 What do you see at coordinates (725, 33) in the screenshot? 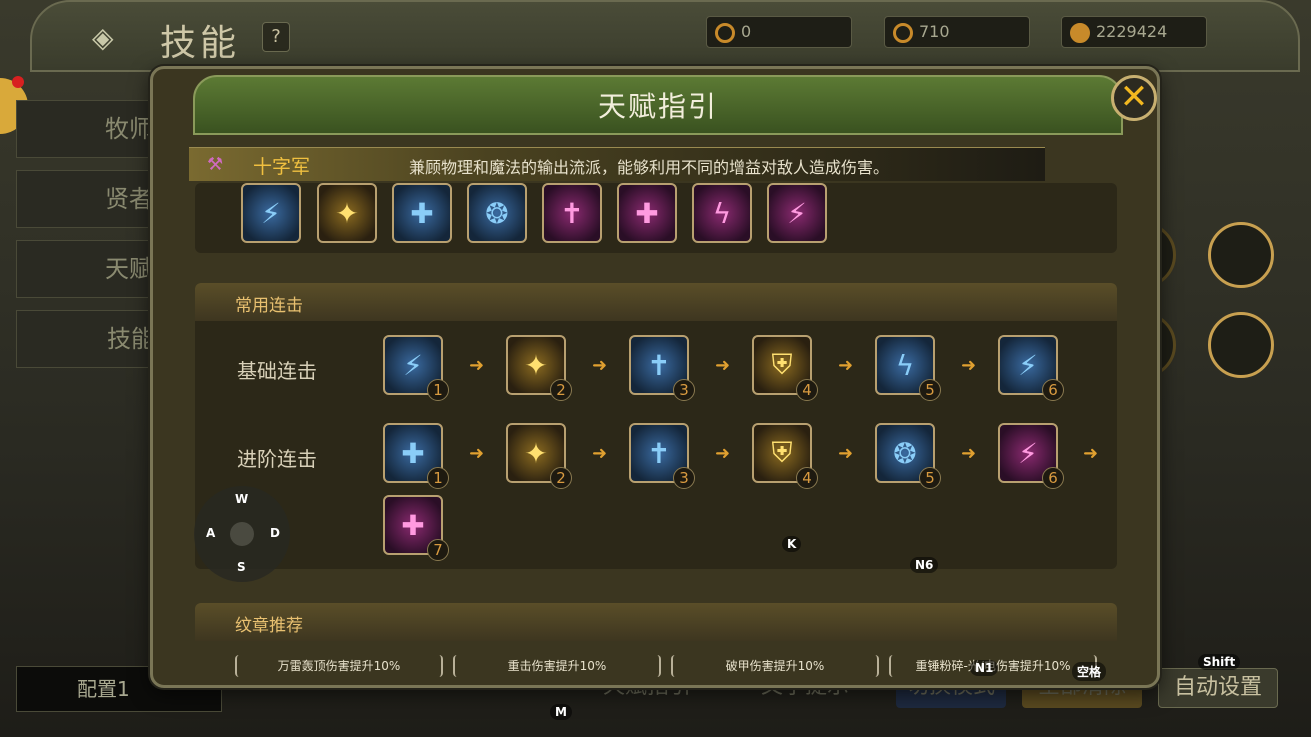
I see `coupon-icon` at bounding box center [725, 33].